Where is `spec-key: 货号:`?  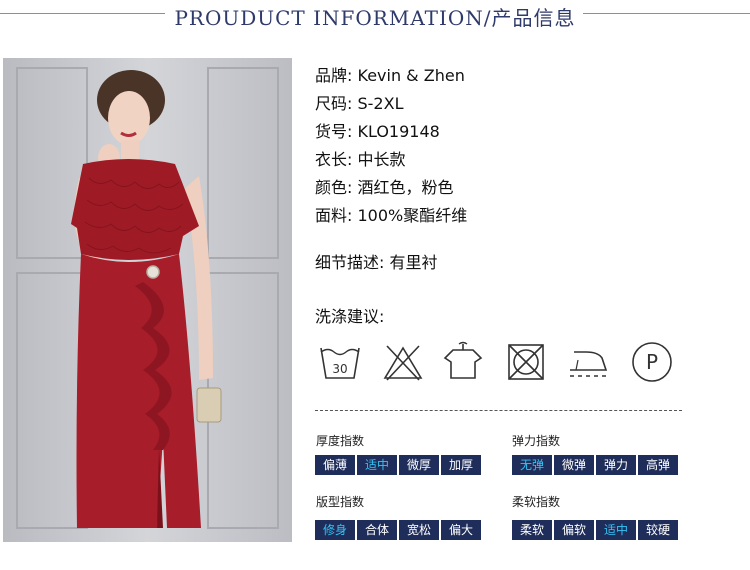
spec-key: 货号: is located at coordinates (334, 131).